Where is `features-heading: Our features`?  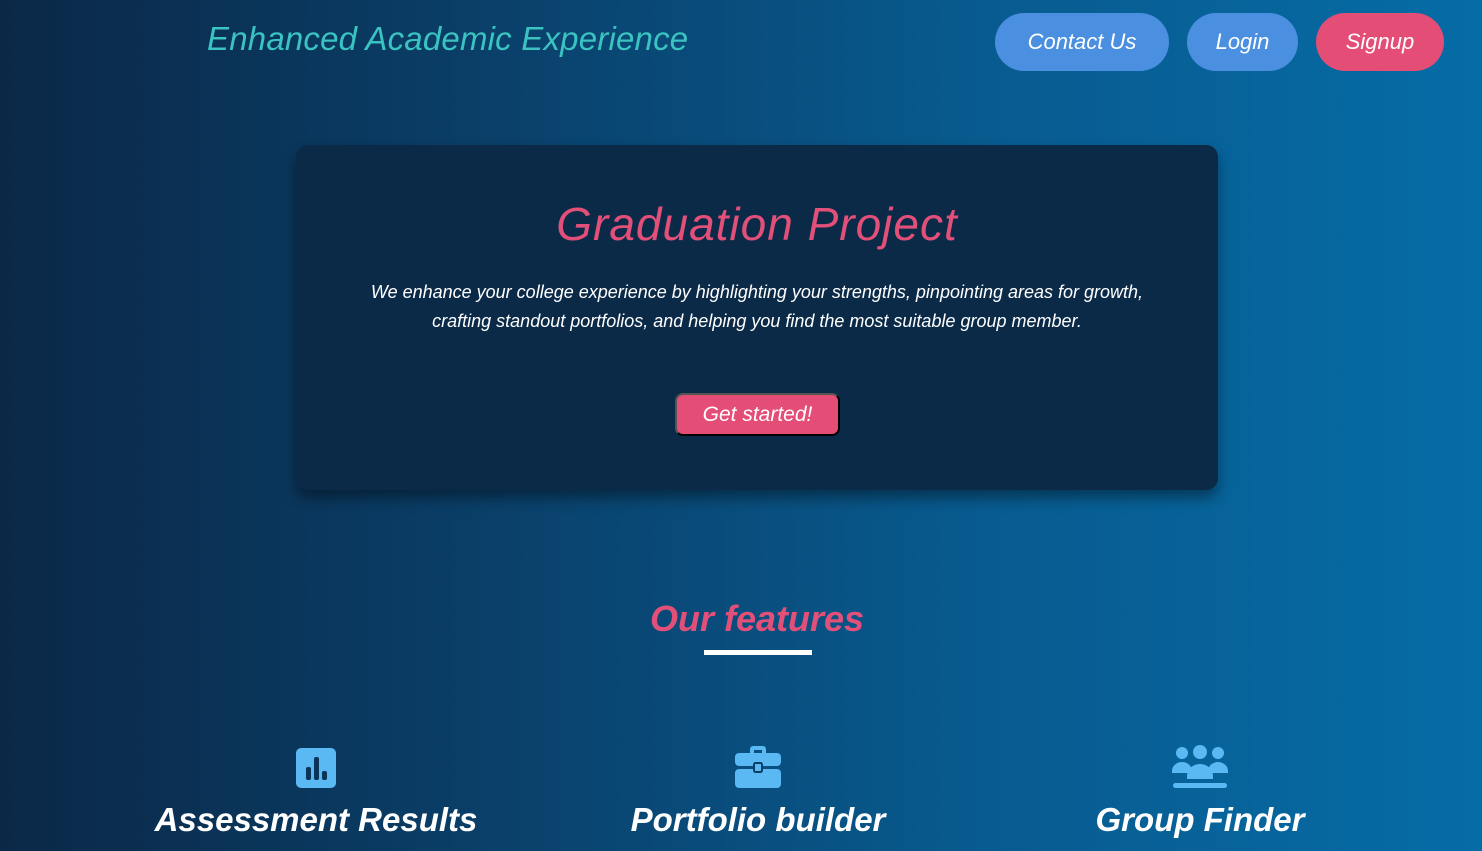 features-heading: Our features is located at coordinates (757, 618).